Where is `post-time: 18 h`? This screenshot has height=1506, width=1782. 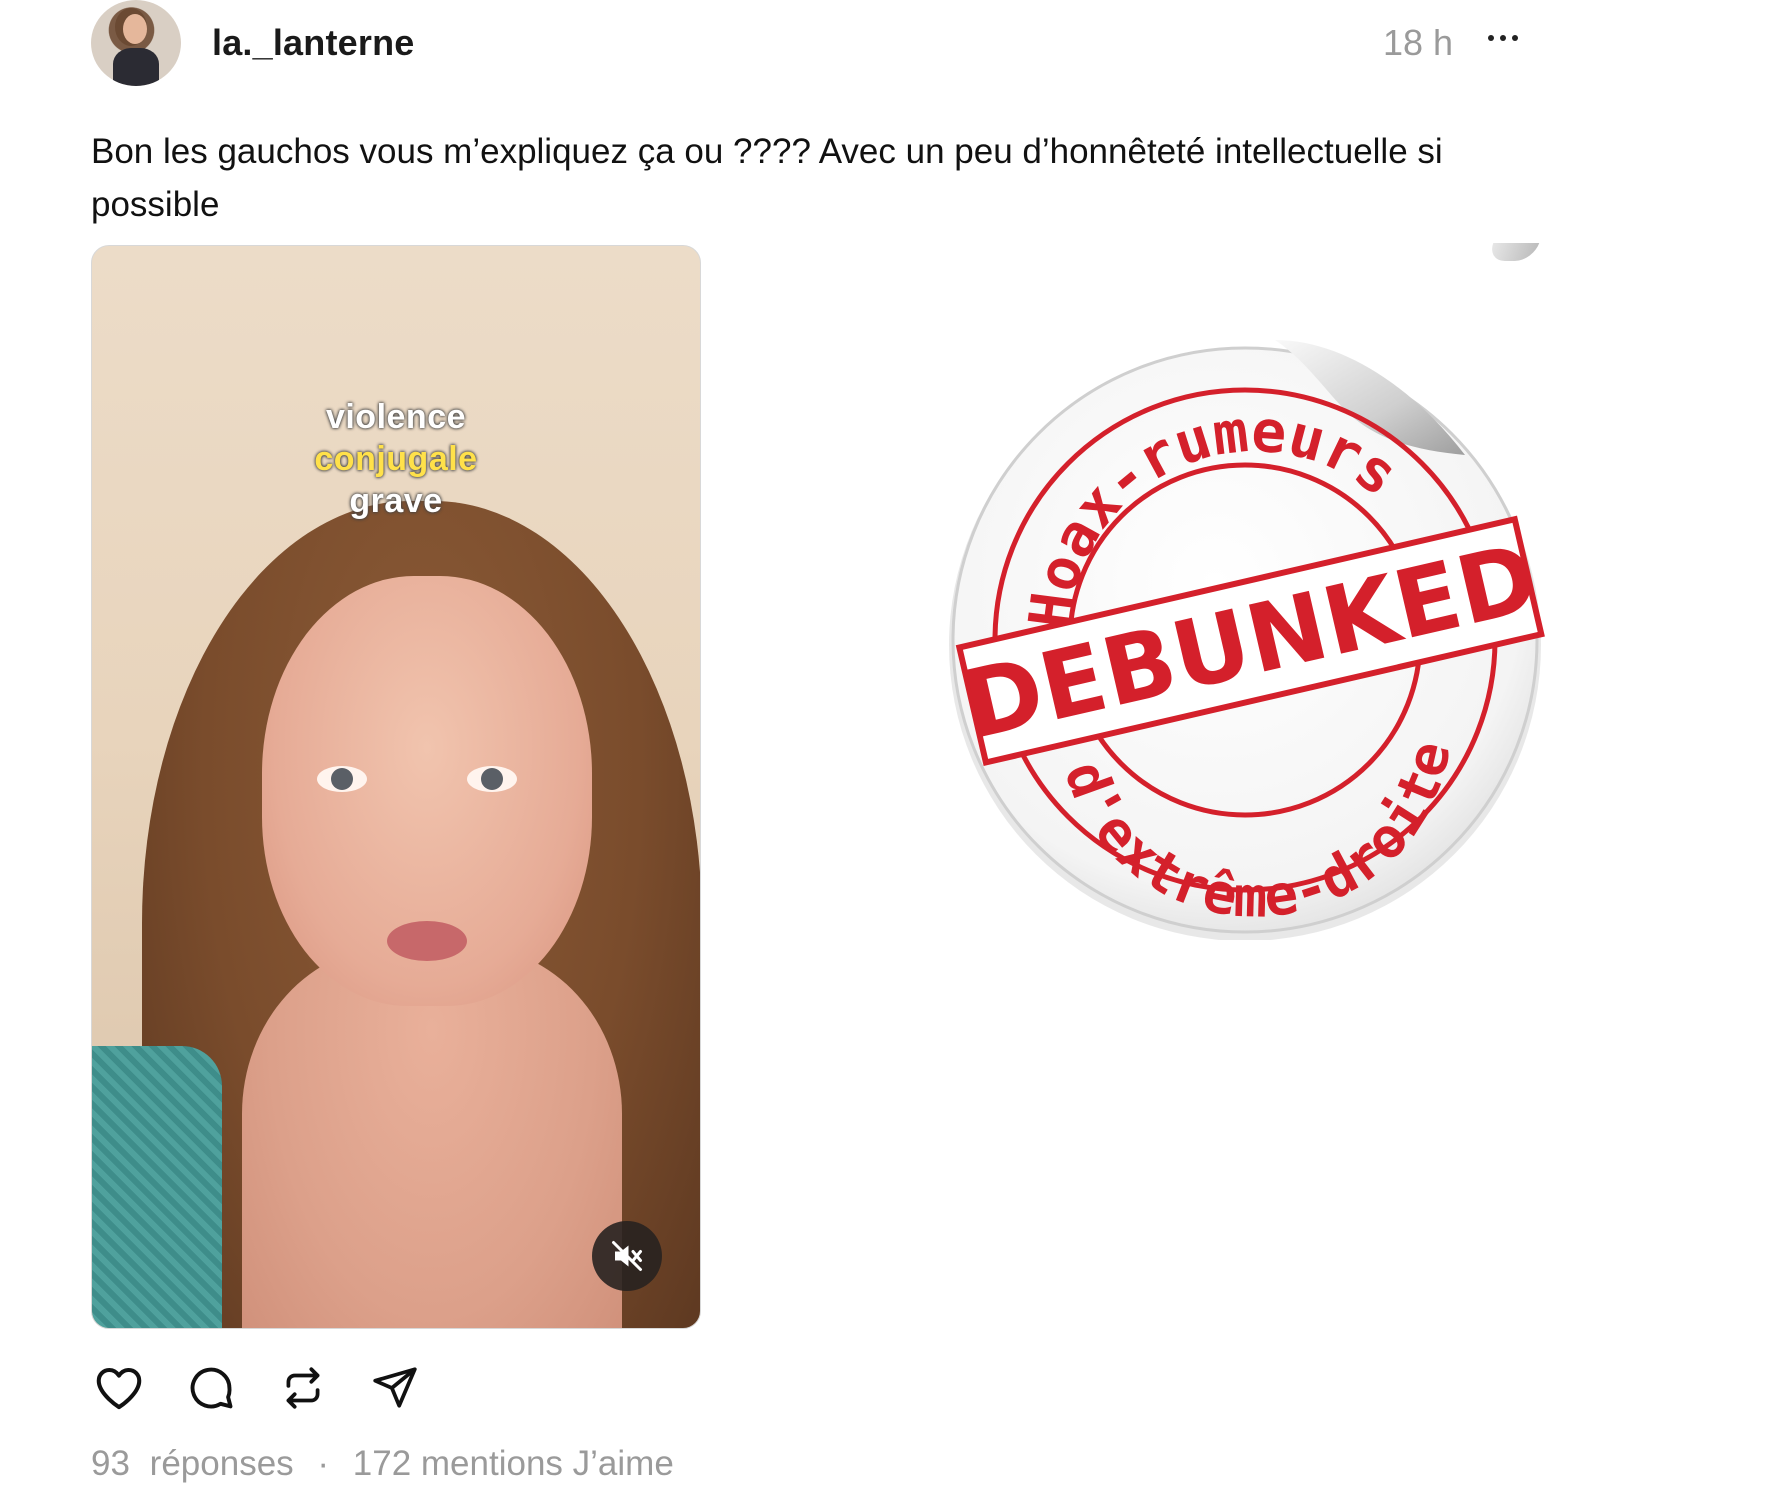 post-time: 18 h is located at coordinates (1418, 42).